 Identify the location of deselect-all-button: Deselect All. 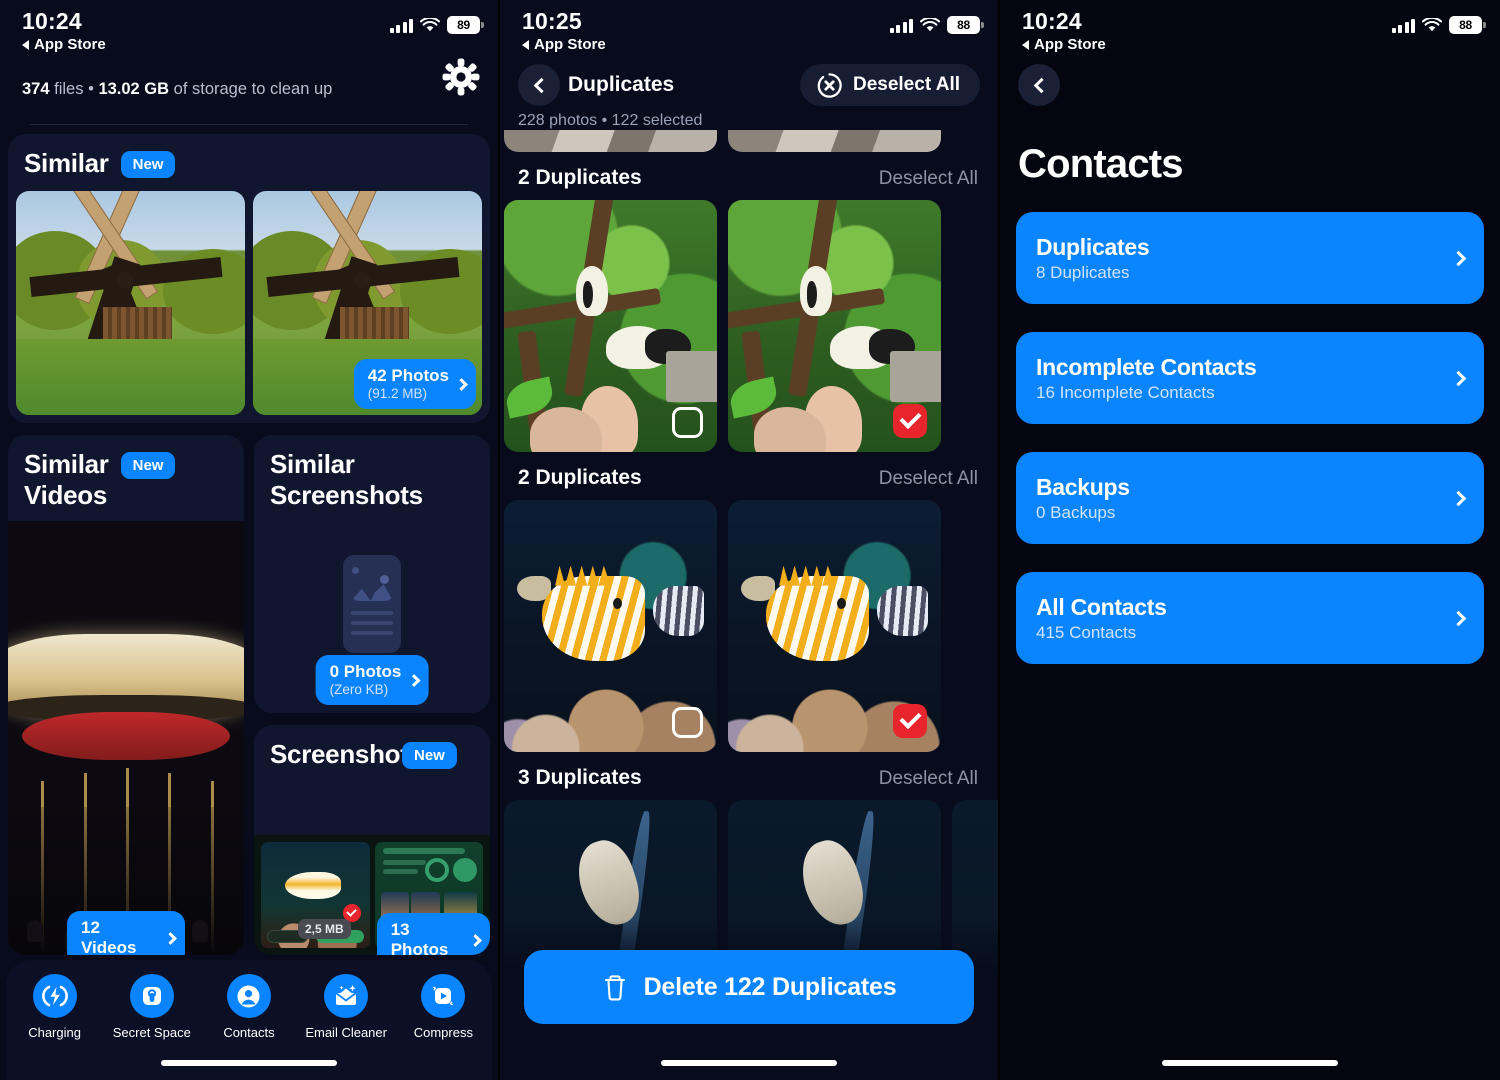
(889, 85).